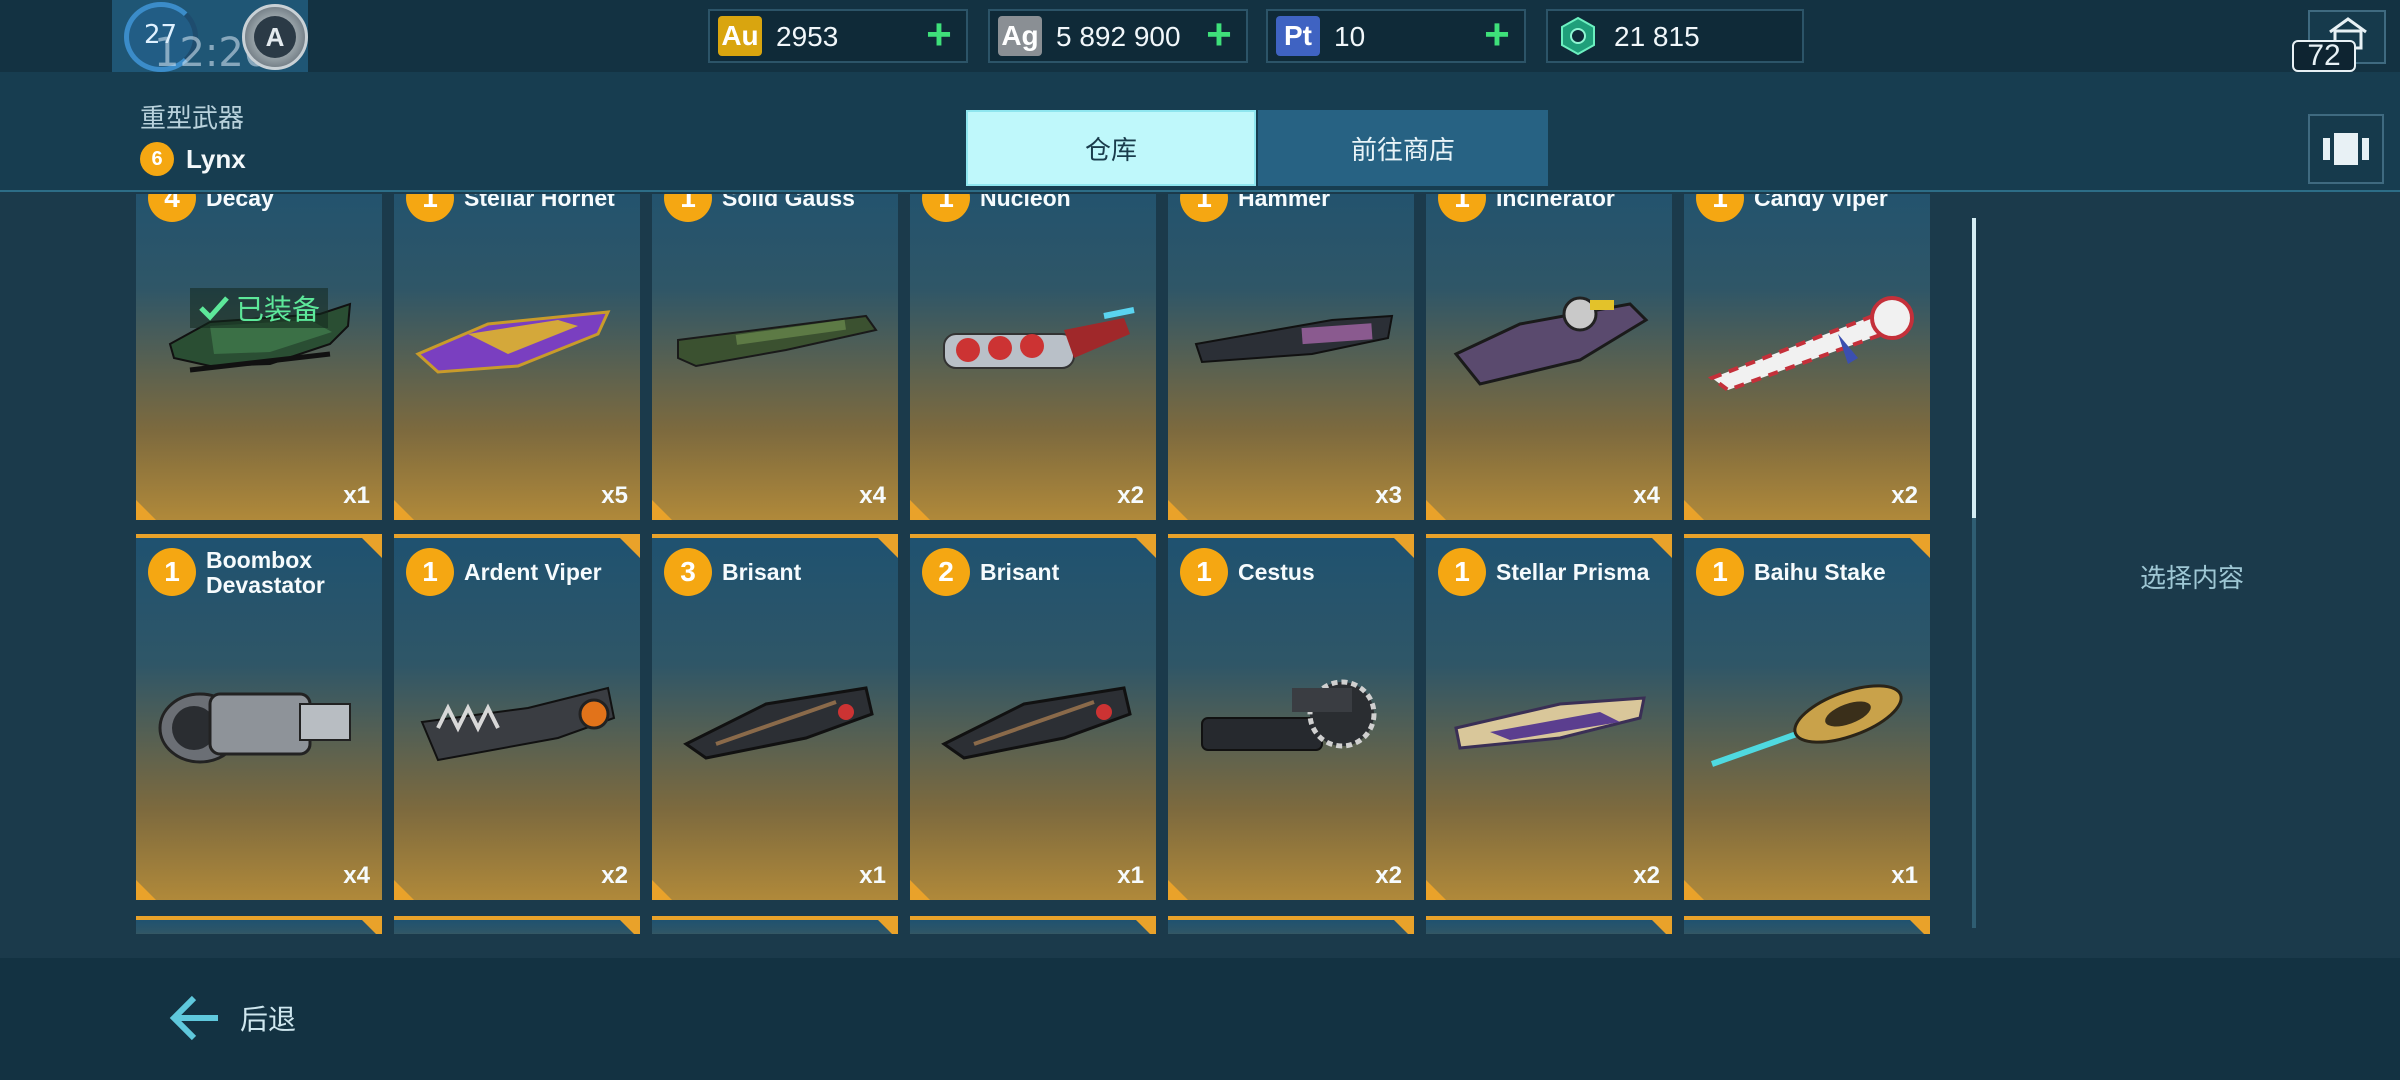 The width and height of the screenshot is (2400, 1080). I want to click on add-gold-button: +, so click(939, 35).